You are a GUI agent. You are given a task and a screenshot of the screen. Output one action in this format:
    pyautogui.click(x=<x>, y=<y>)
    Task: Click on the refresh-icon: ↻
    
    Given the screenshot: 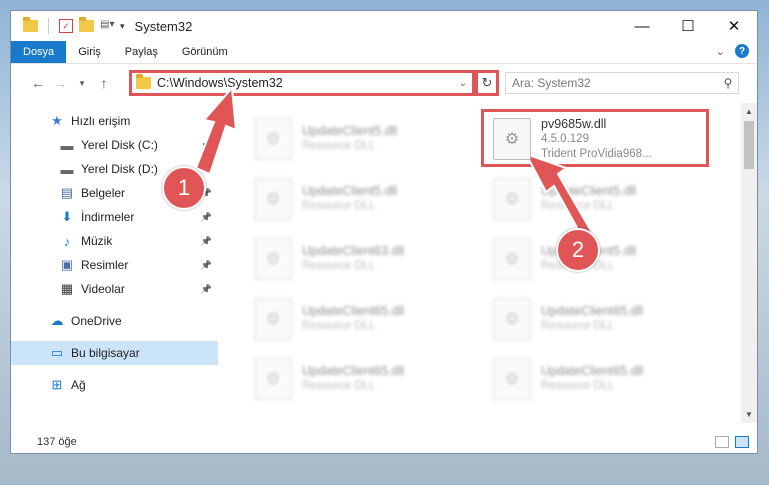 What is the action you would take?
    pyautogui.click(x=487, y=82)
    